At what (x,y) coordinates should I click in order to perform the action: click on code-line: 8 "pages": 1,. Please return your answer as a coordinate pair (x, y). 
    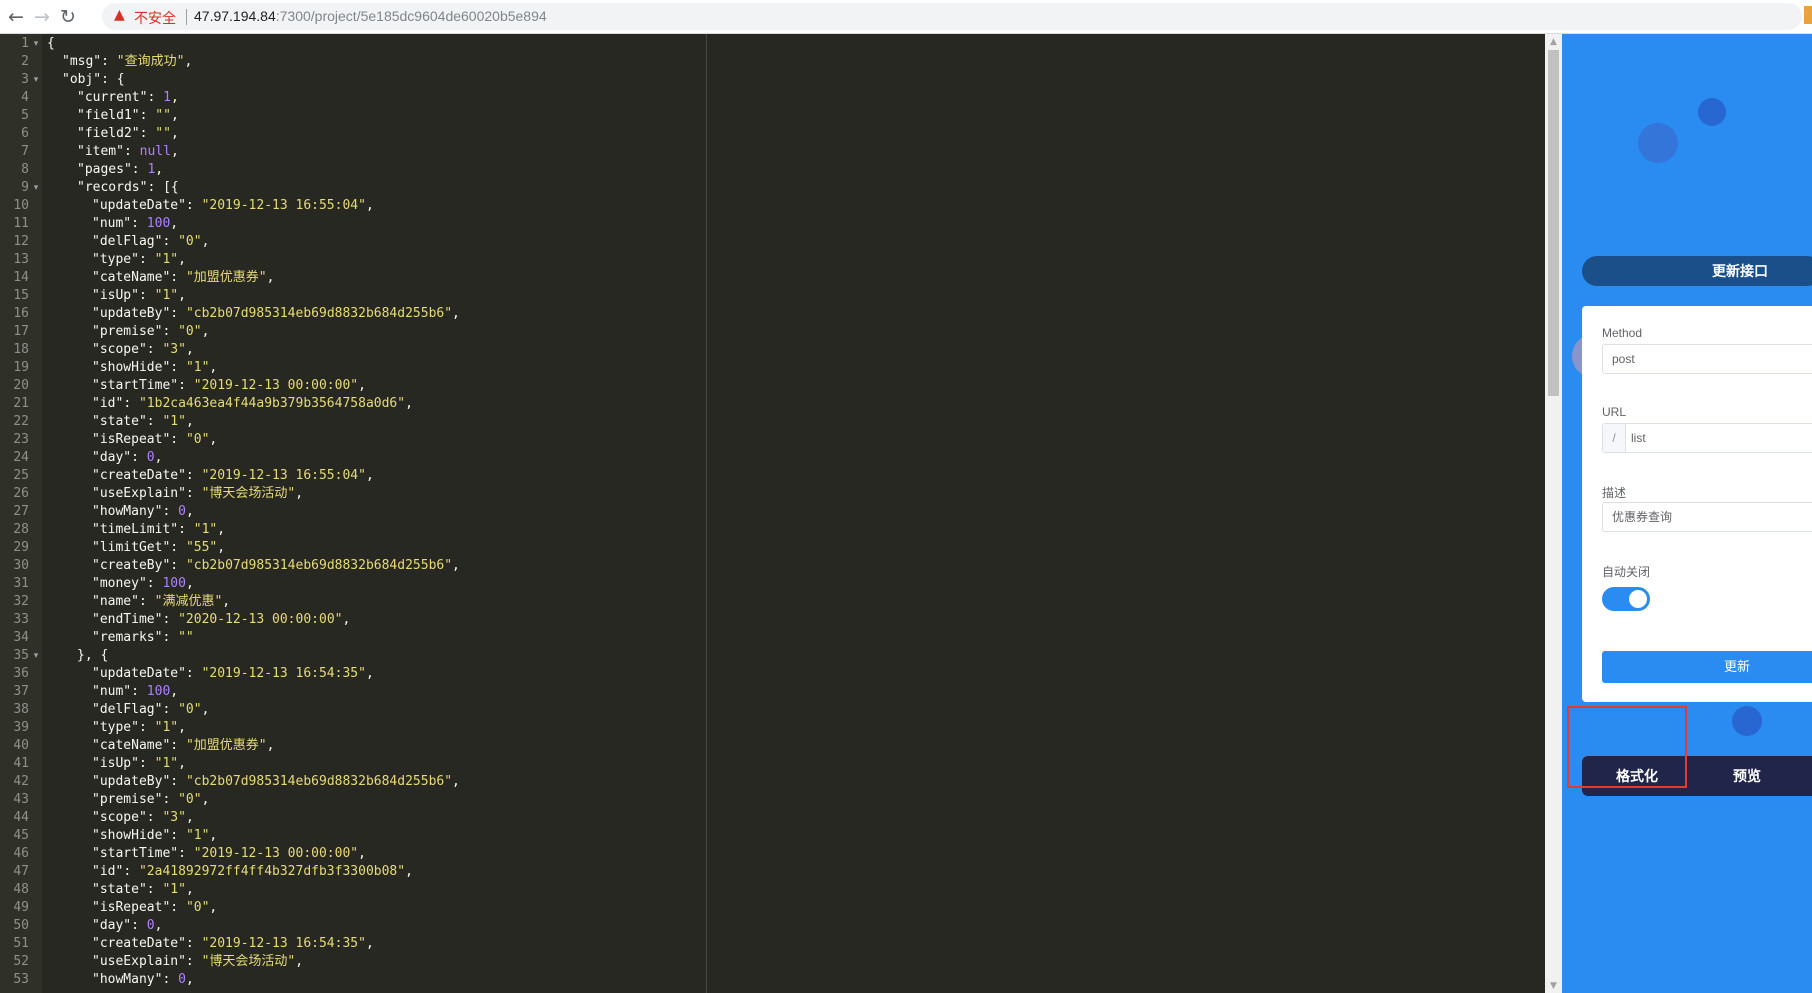
    Looking at the image, I should click on (772, 170).